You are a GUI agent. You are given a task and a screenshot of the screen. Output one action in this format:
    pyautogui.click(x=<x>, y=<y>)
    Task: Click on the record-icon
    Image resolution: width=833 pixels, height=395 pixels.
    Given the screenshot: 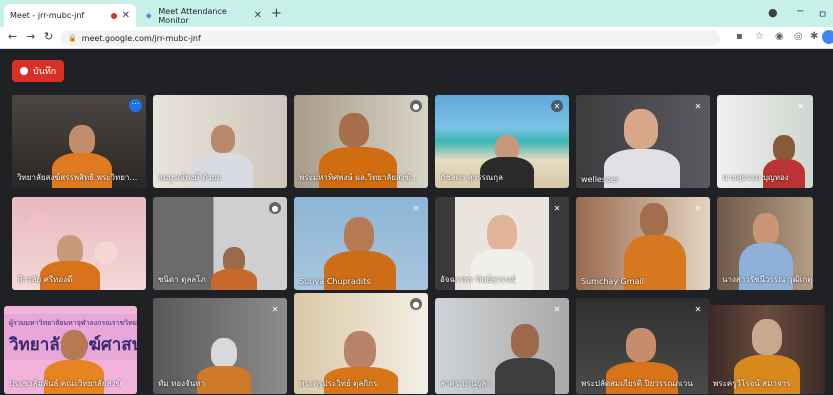 What is the action you would take?
    pyautogui.click(x=24, y=71)
    